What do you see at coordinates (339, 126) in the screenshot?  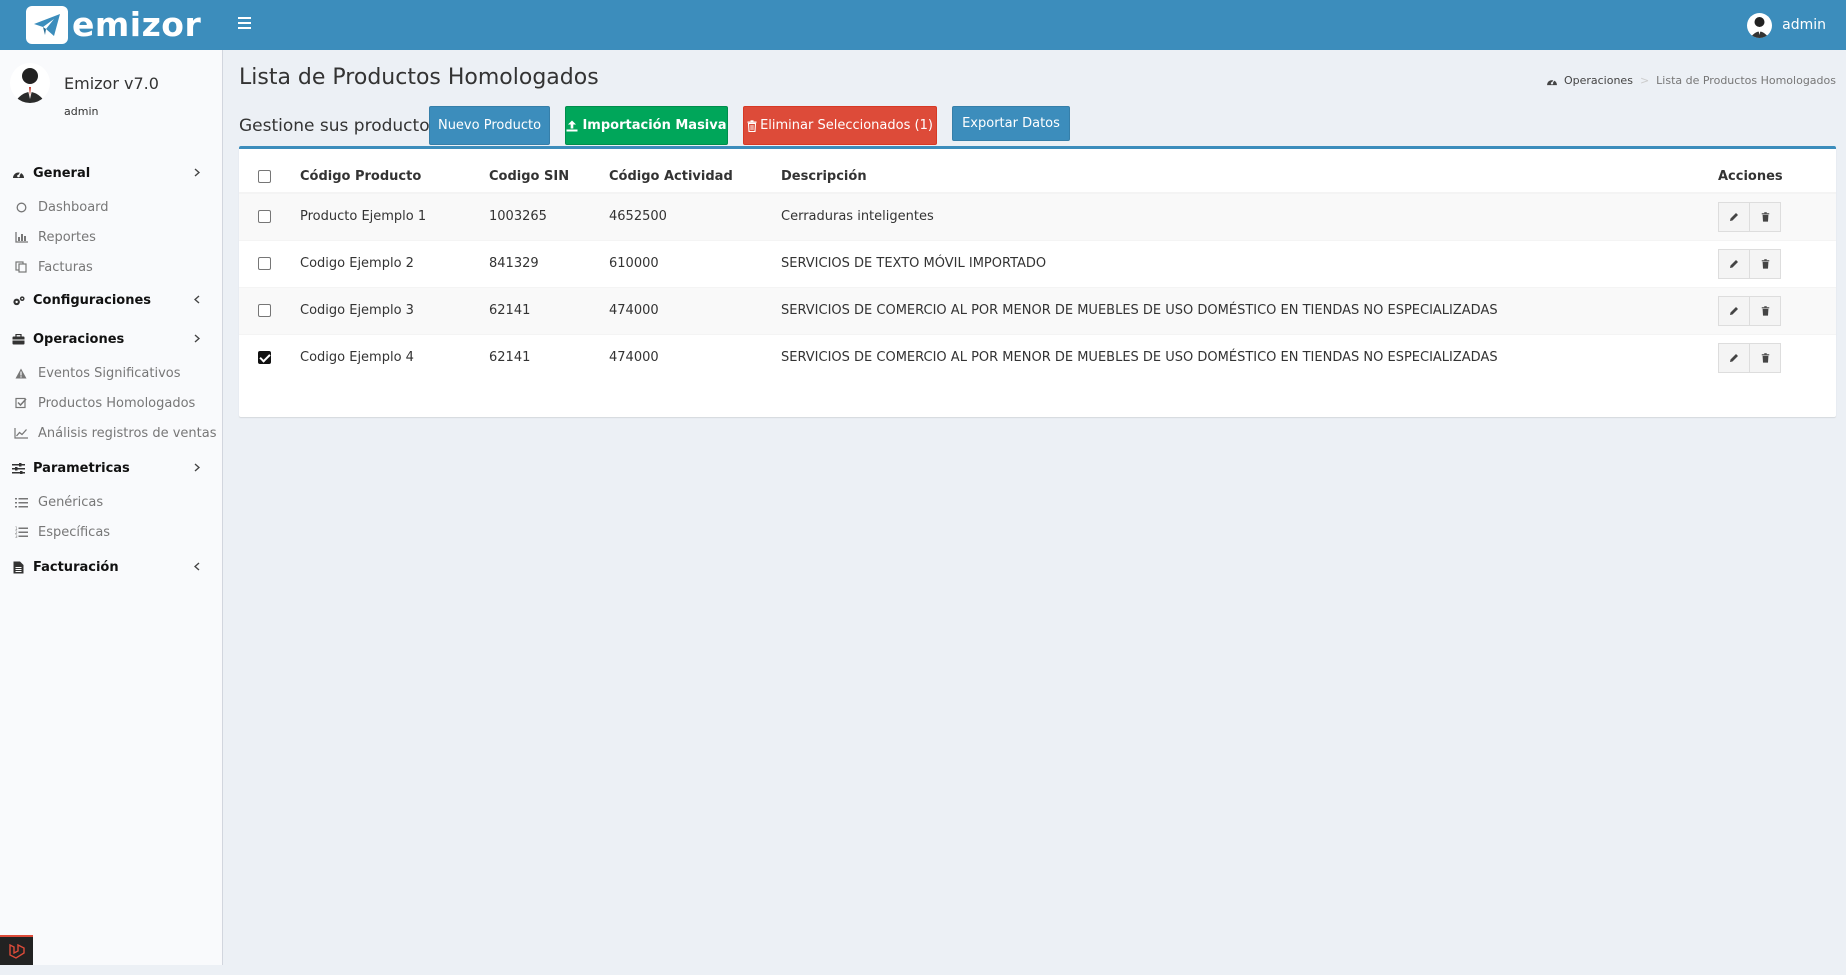 I see `page-subtitle: Gestione sus productos` at bounding box center [339, 126].